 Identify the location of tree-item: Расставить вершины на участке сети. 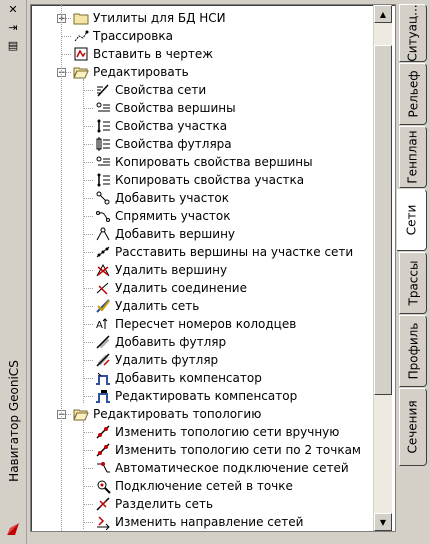
(224, 252).